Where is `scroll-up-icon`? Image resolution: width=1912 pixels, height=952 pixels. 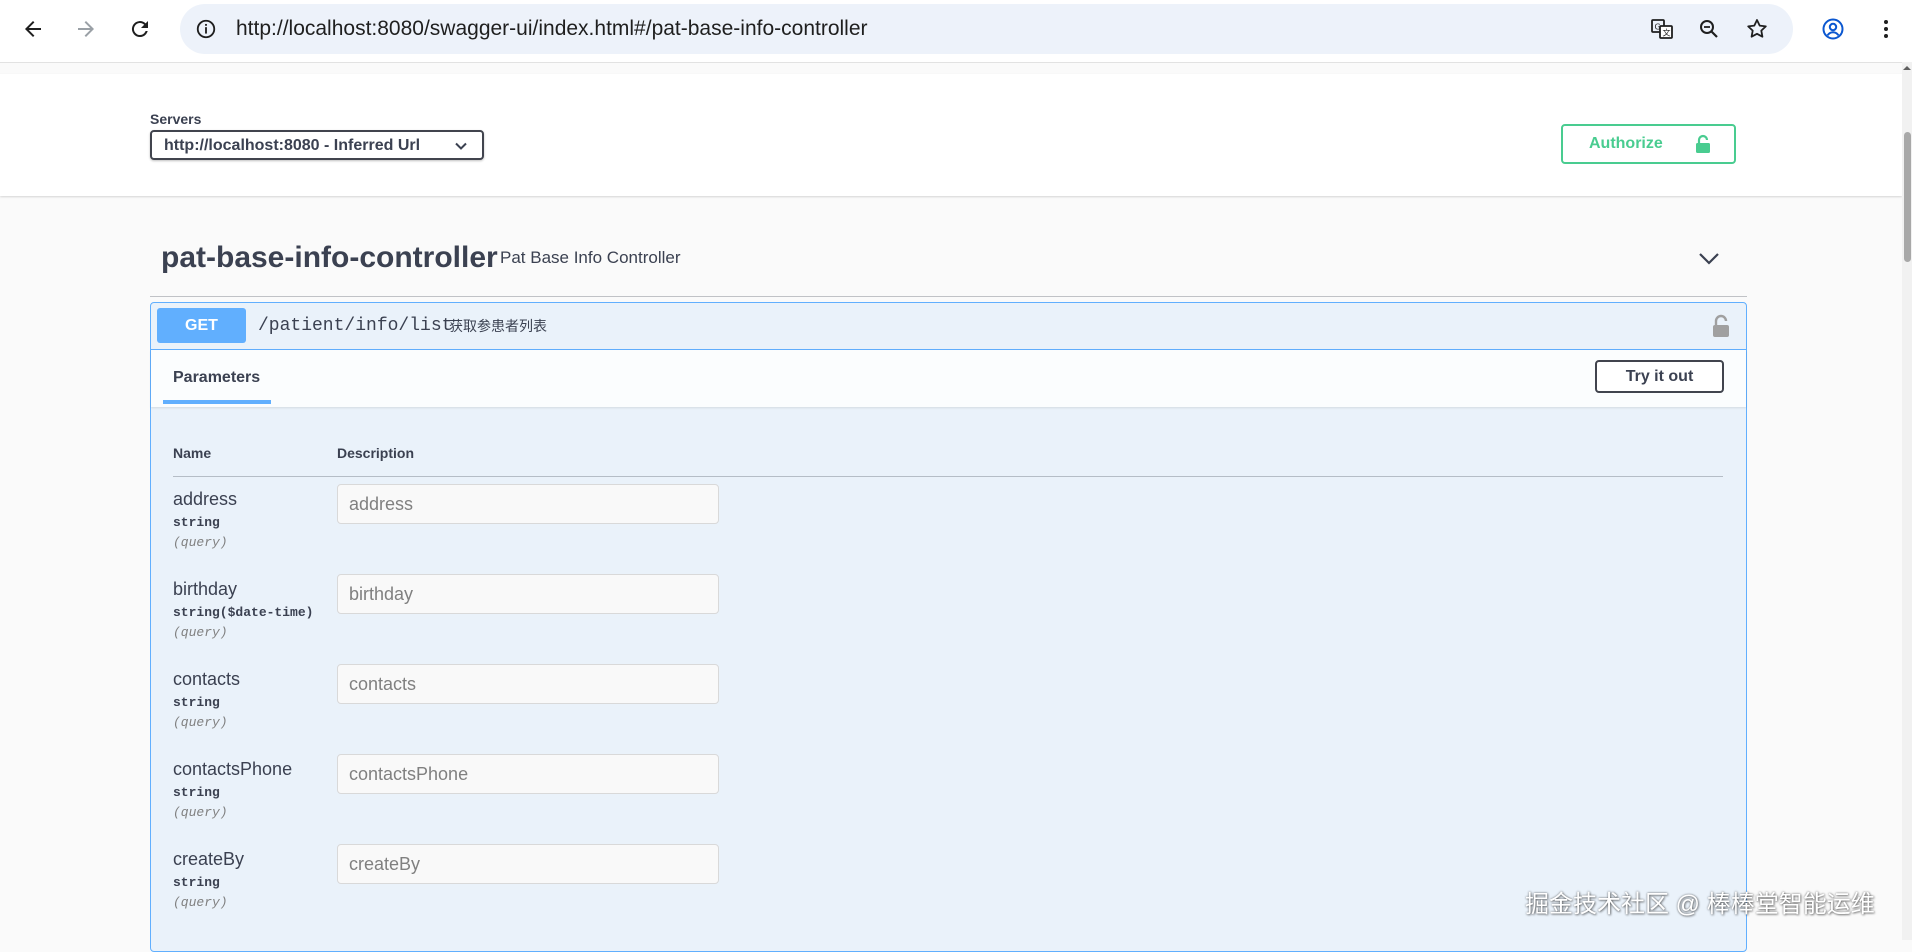 scroll-up-icon is located at coordinates (1907, 68).